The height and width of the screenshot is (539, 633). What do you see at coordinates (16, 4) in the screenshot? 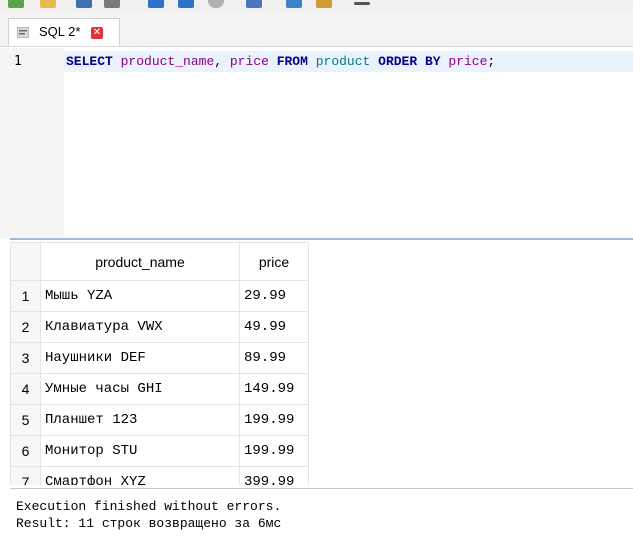
I see `execute-icon` at bounding box center [16, 4].